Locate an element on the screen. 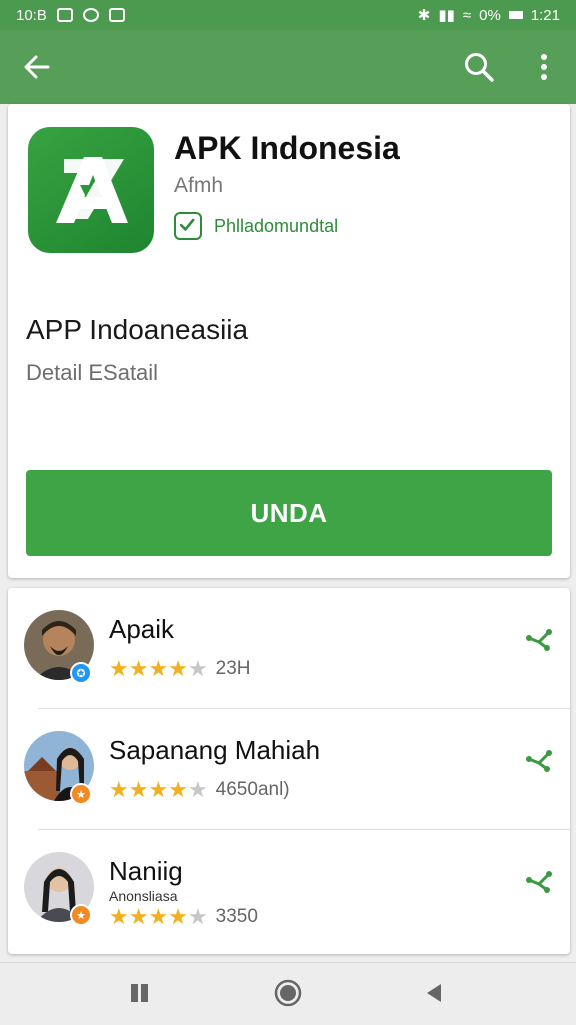 This screenshot has height=1025, width=576. more-vert-icon is located at coordinates (544, 67).